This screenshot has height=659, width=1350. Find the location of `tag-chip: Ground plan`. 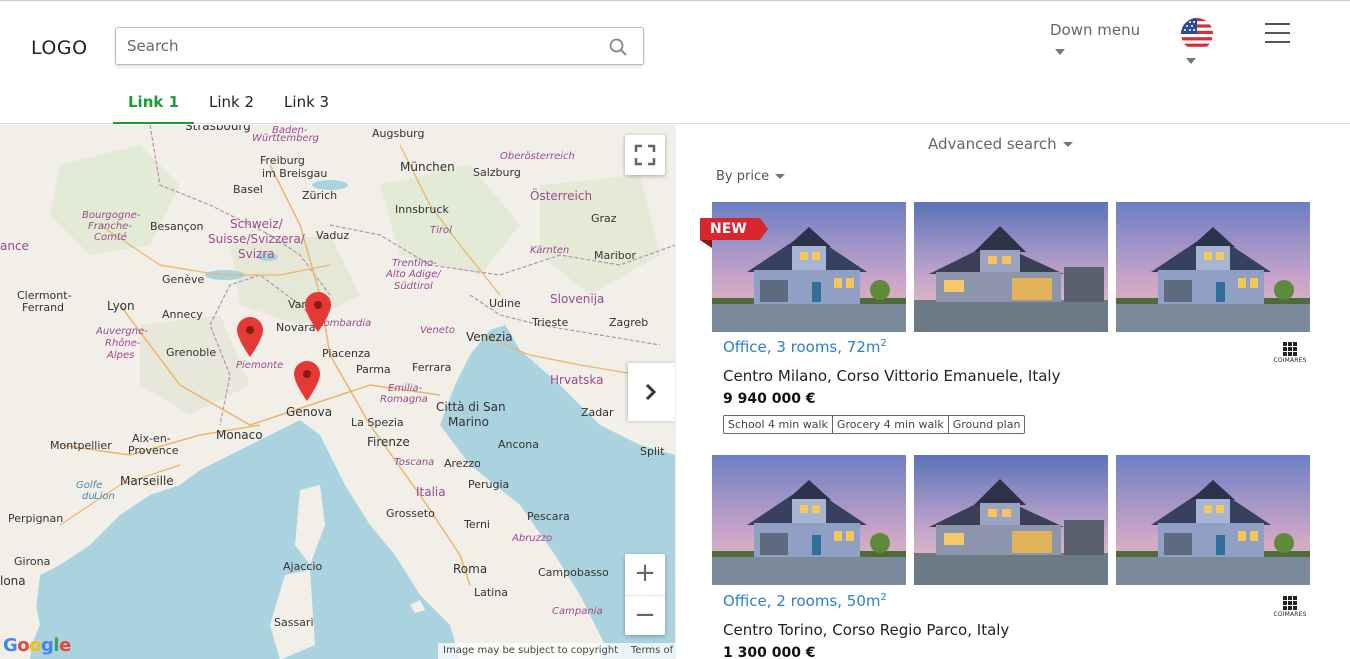

tag-chip: Ground plan is located at coordinates (987, 424).